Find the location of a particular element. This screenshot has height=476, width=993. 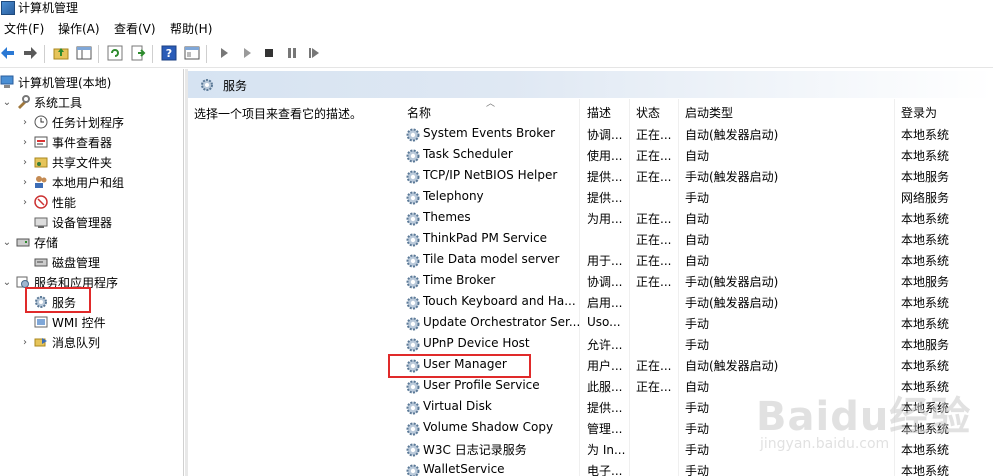

tree-item-local-users: › 本地用户和组 is located at coordinates (72, 182).